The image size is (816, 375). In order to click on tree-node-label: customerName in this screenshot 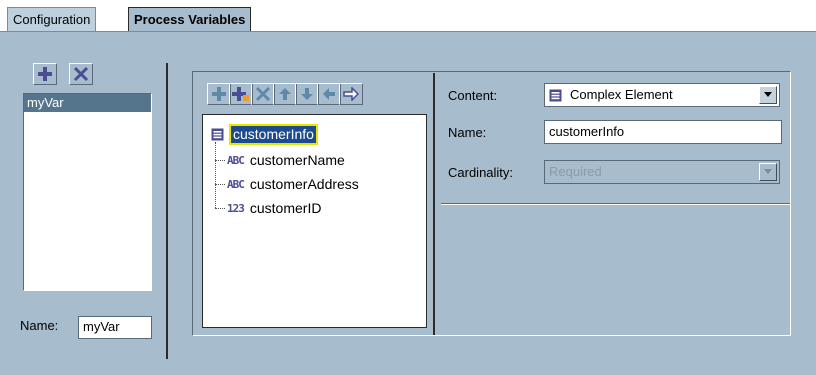, I will do `click(297, 160)`.